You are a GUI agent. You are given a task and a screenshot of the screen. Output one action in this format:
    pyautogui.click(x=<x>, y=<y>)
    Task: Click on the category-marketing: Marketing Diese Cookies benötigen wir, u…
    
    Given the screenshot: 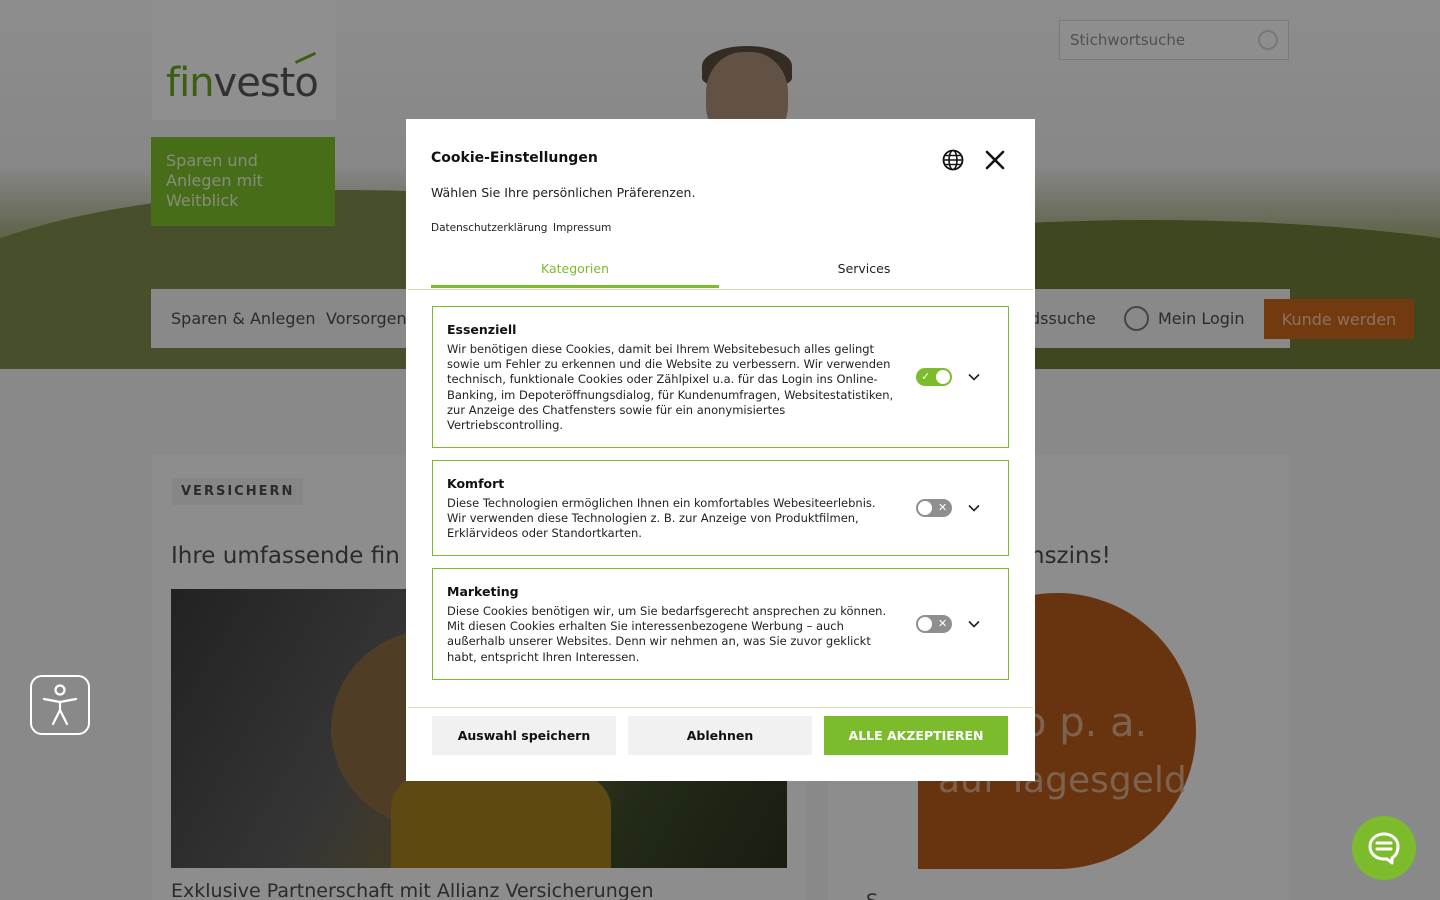 What is the action you would take?
    pyautogui.click(x=720, y=624)
    